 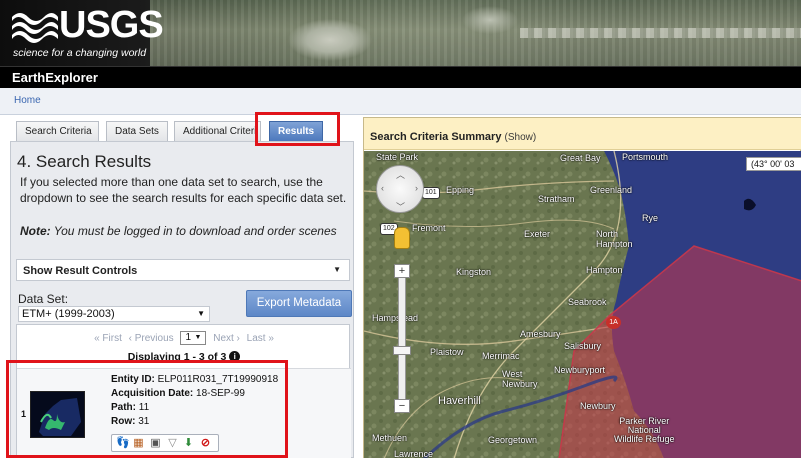 I want to click on breadcrumb: Home, so click(x=400, y=101).